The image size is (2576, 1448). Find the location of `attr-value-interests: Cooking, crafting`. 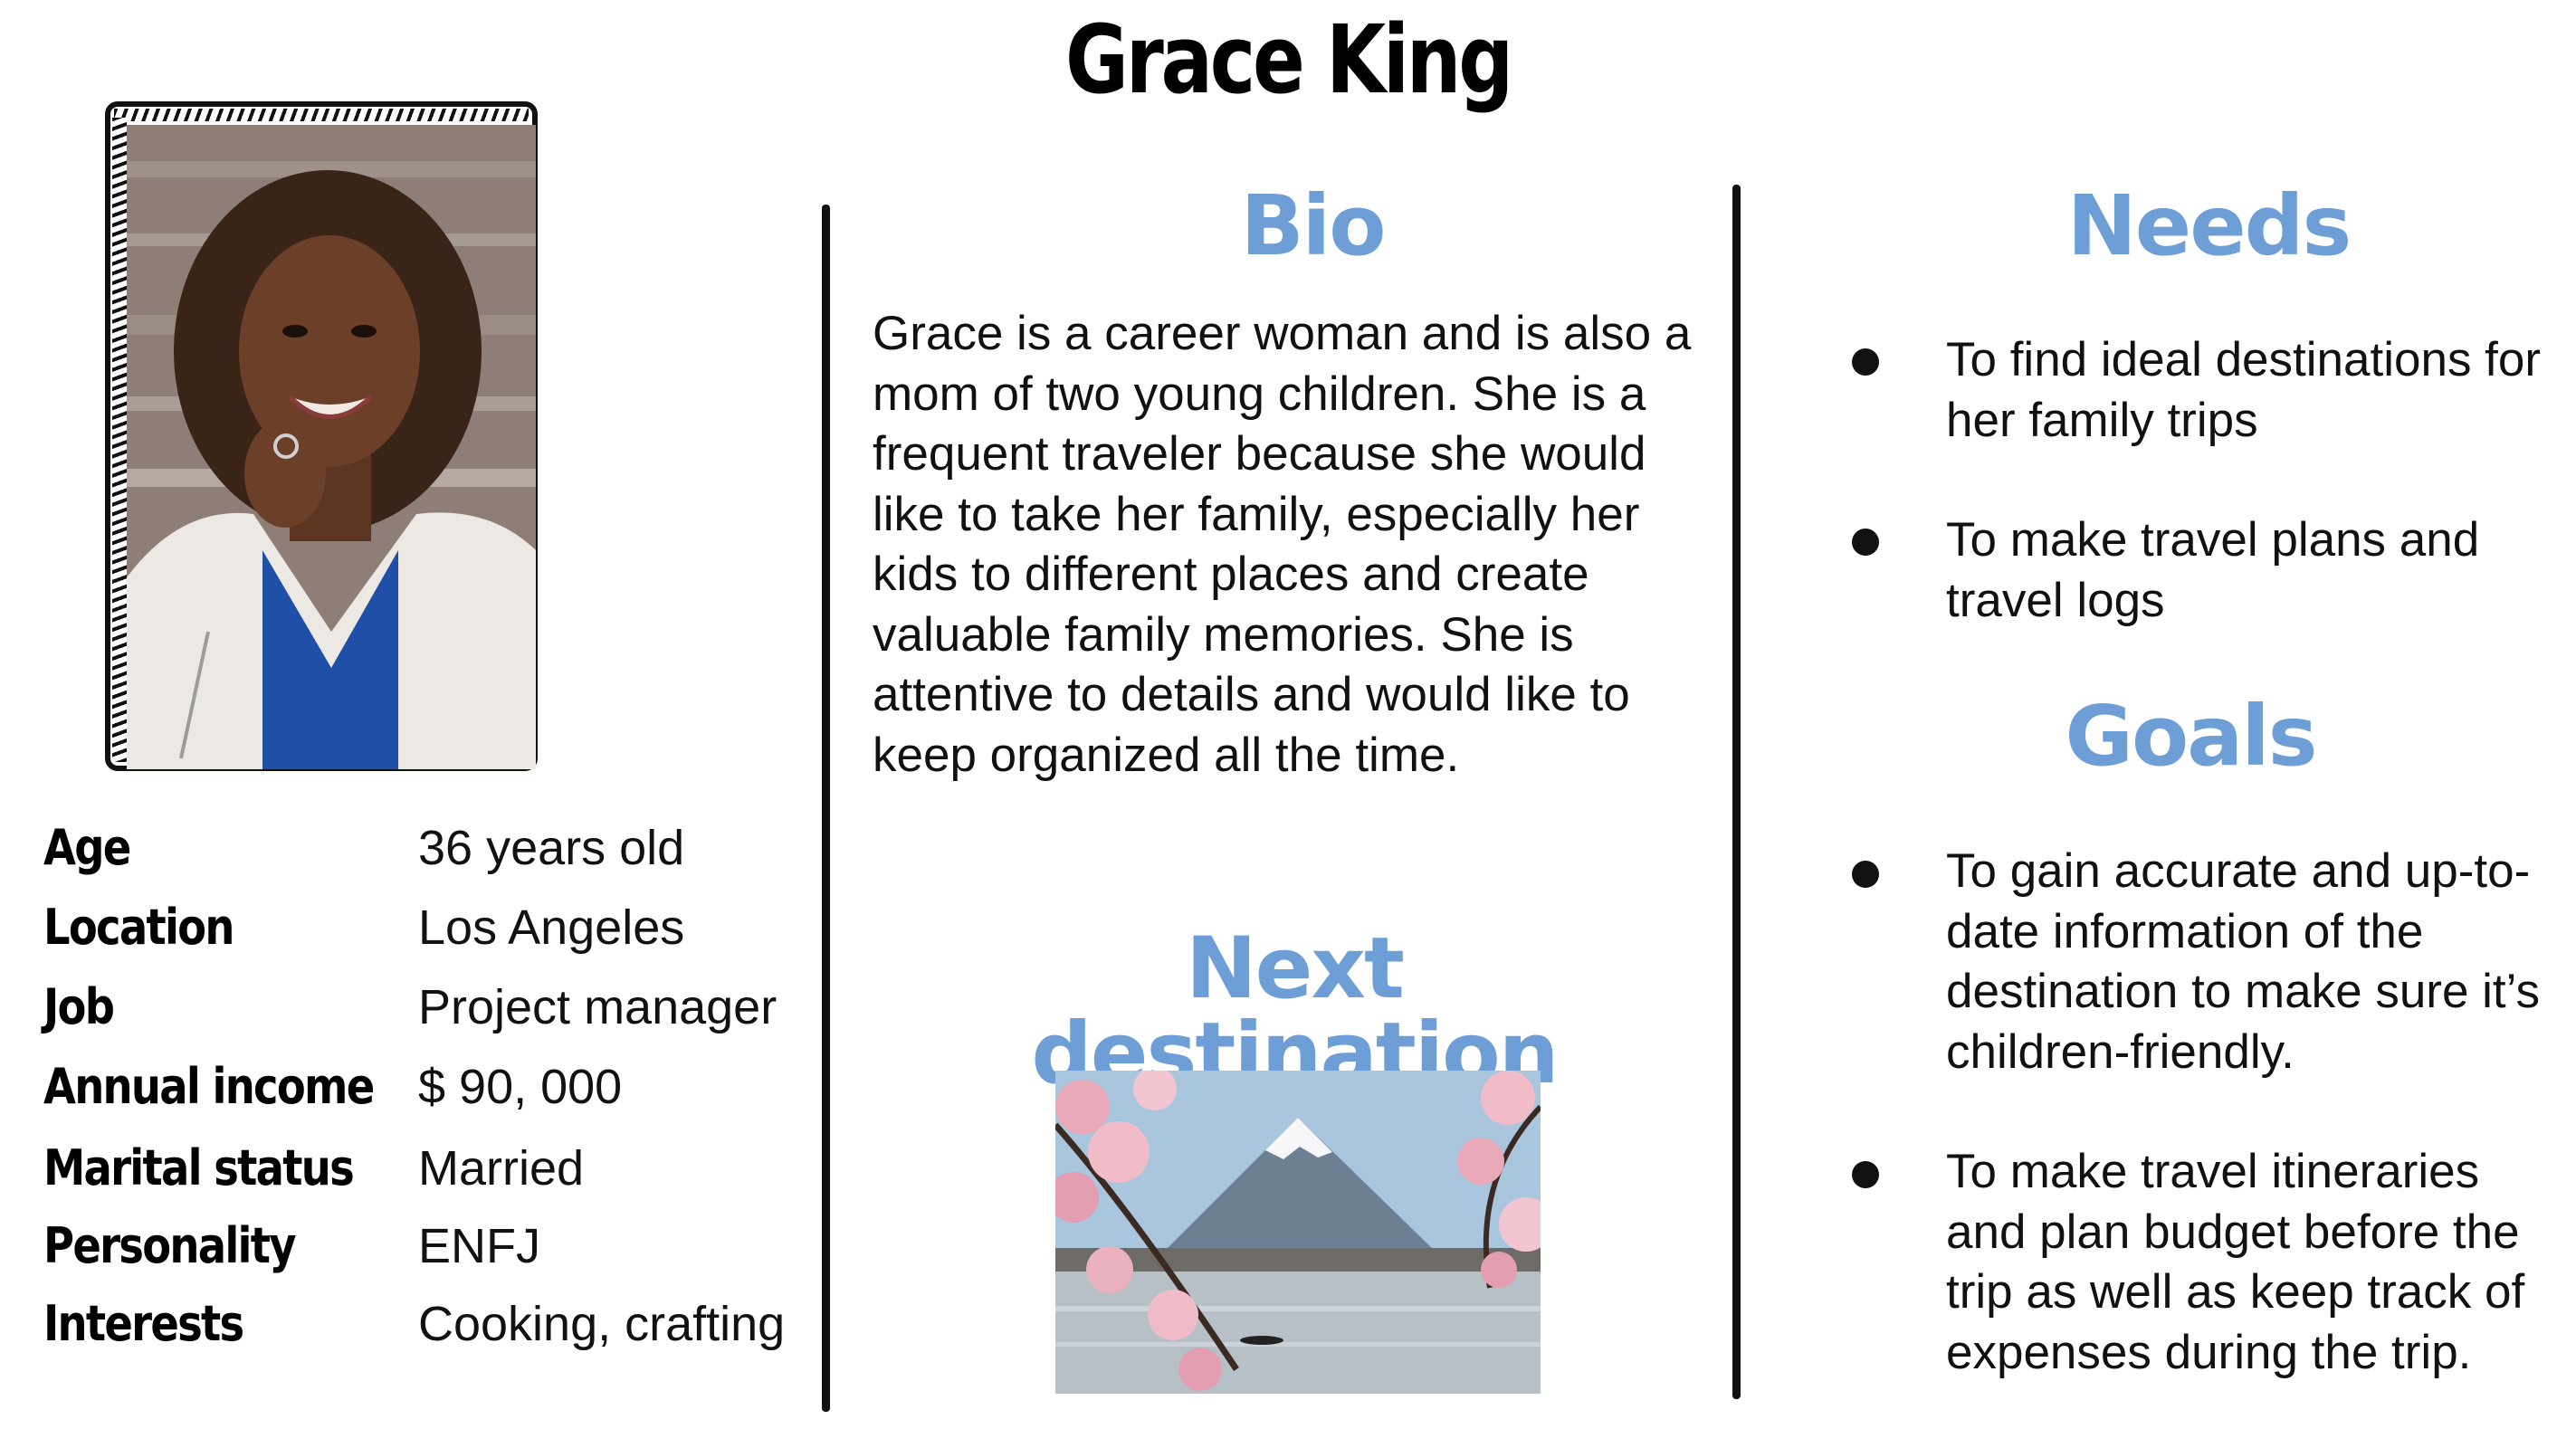

attr-value-interests: Cooking, crafting is located at coordinates (602, 1324).